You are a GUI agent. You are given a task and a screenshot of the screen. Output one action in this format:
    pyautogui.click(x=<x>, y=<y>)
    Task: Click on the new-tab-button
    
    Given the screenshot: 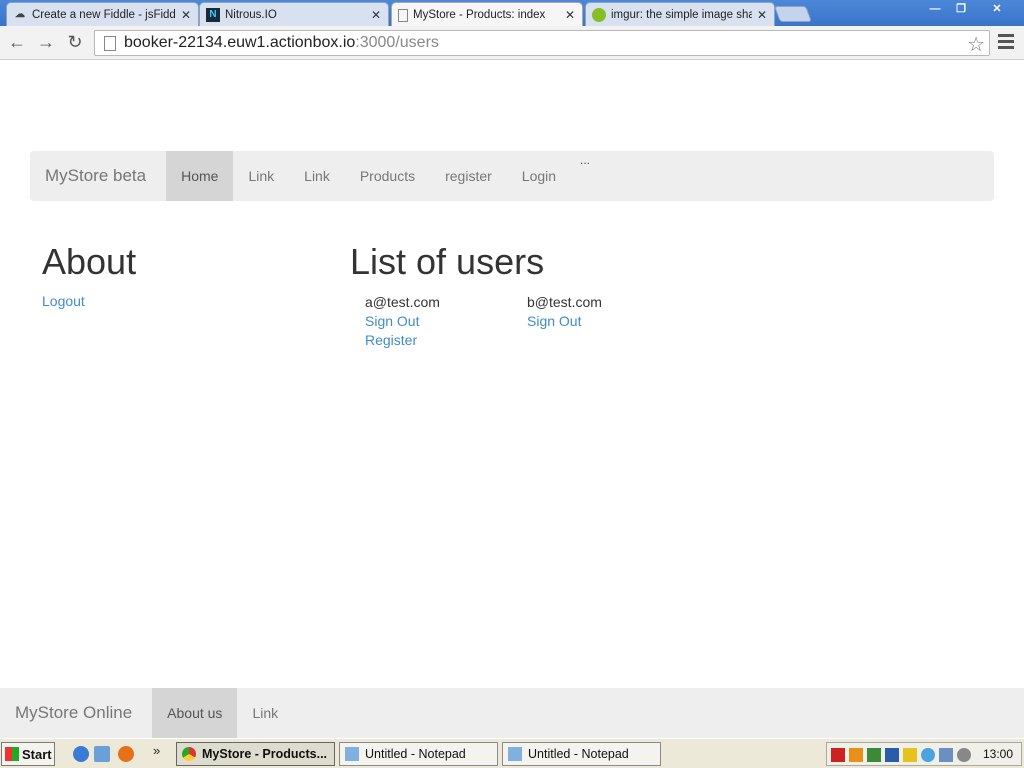 What is the action you would take?
    pyautogui.click(x=793, y=14)
    